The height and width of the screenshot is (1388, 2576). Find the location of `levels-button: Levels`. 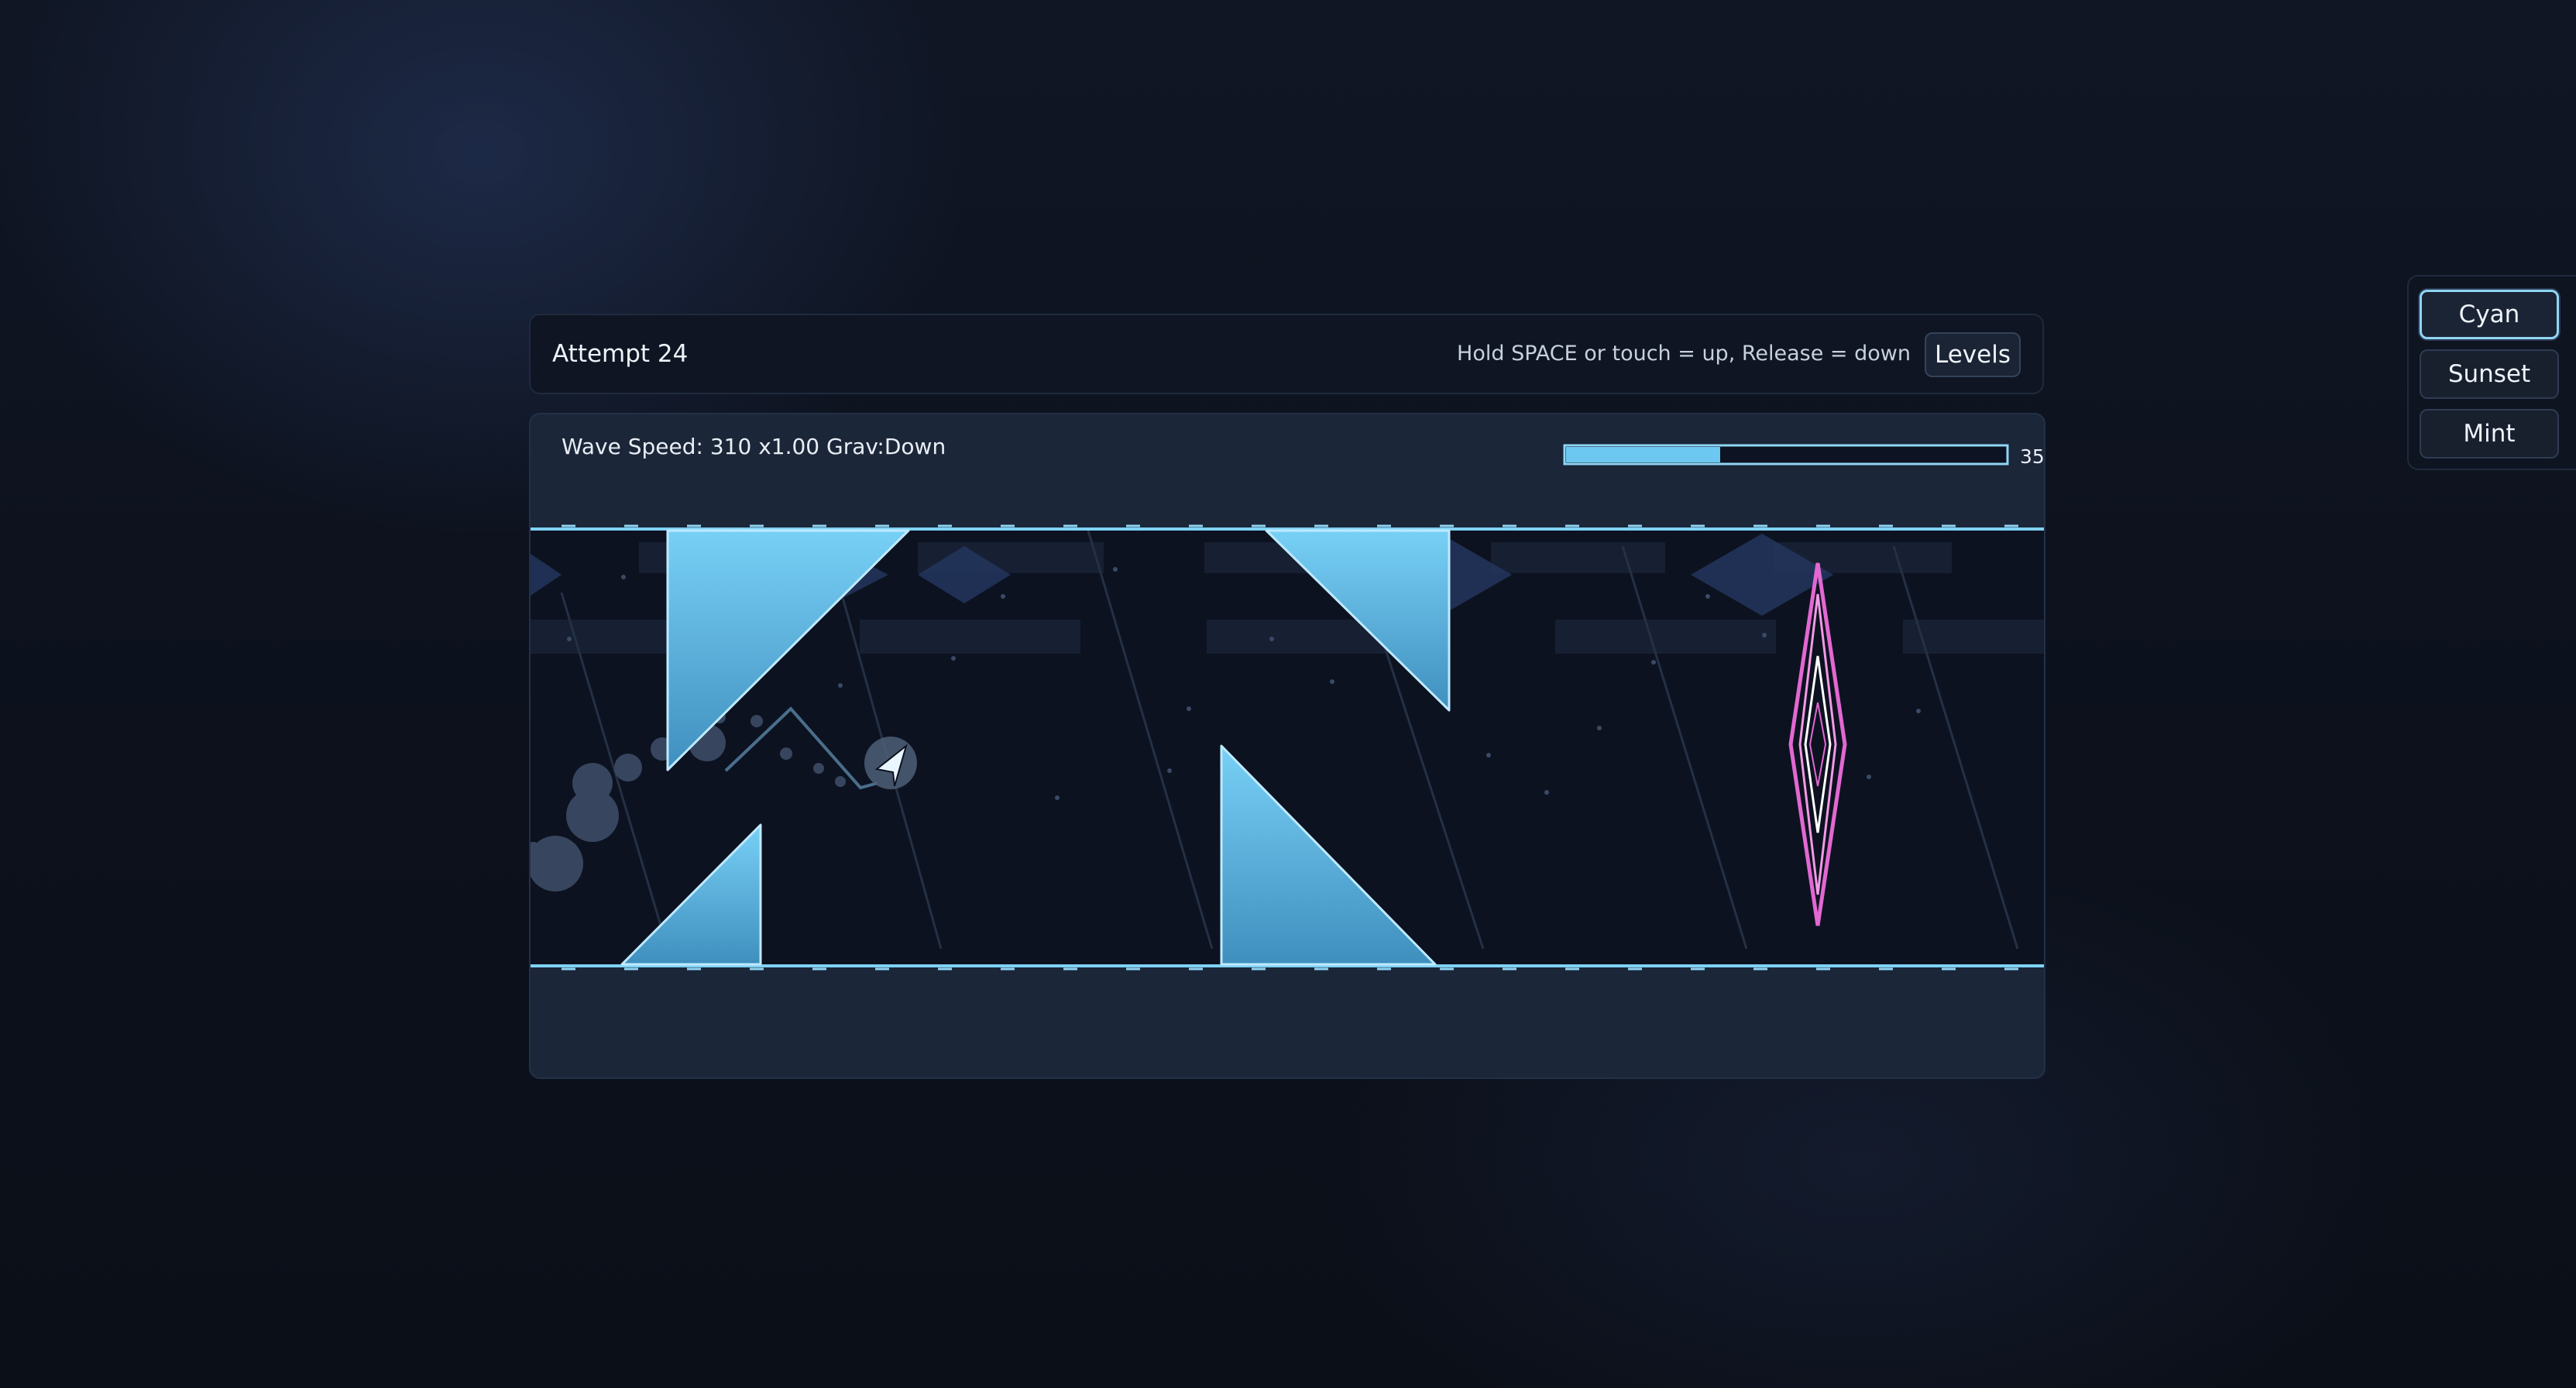

levels-button: Levels is located at coordinates (1973, 354).